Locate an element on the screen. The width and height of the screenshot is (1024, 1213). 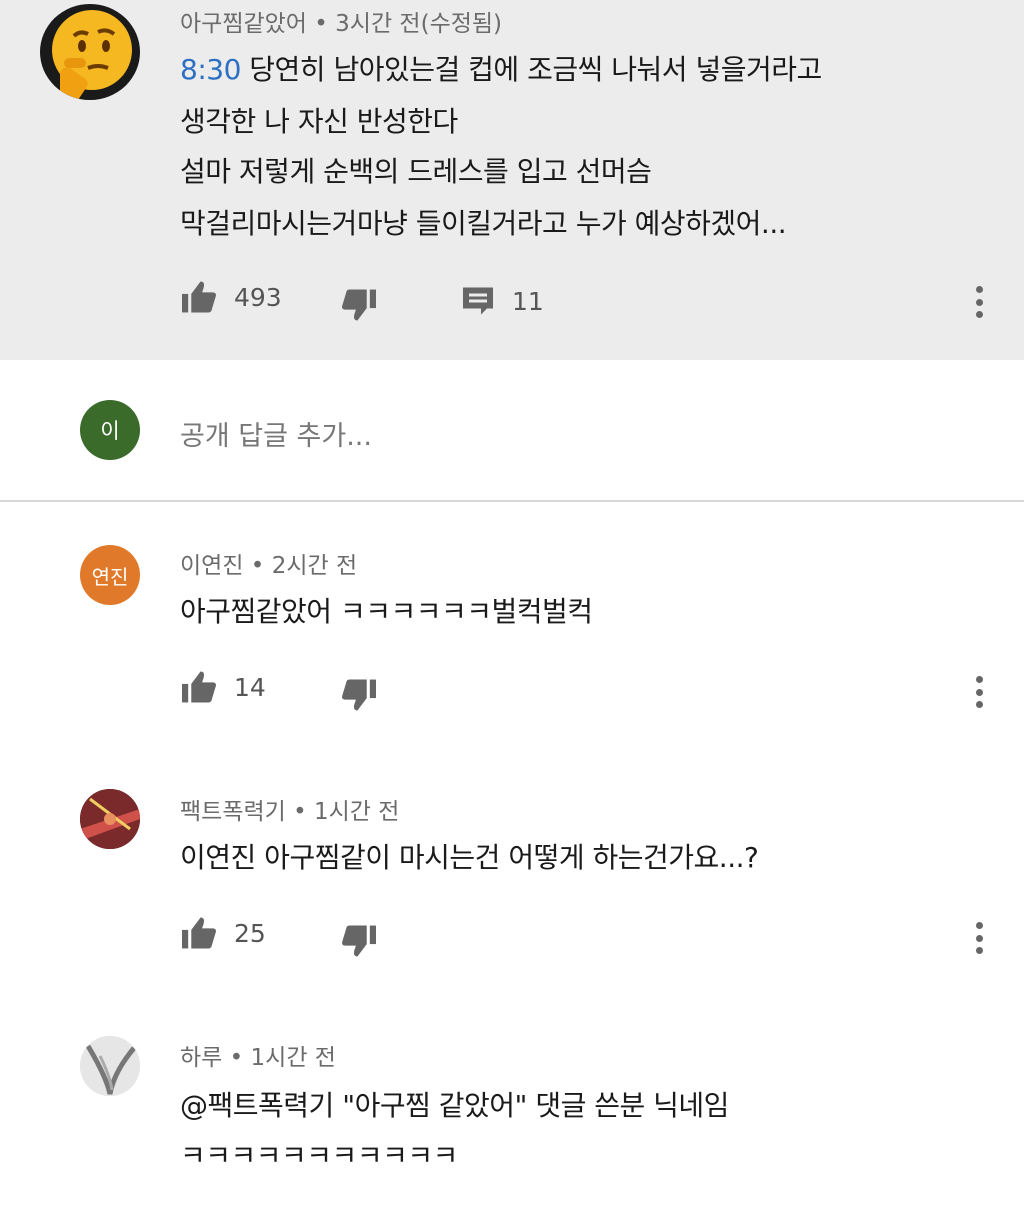
comment-author: 하루 is located at coordinates (201, 1058).